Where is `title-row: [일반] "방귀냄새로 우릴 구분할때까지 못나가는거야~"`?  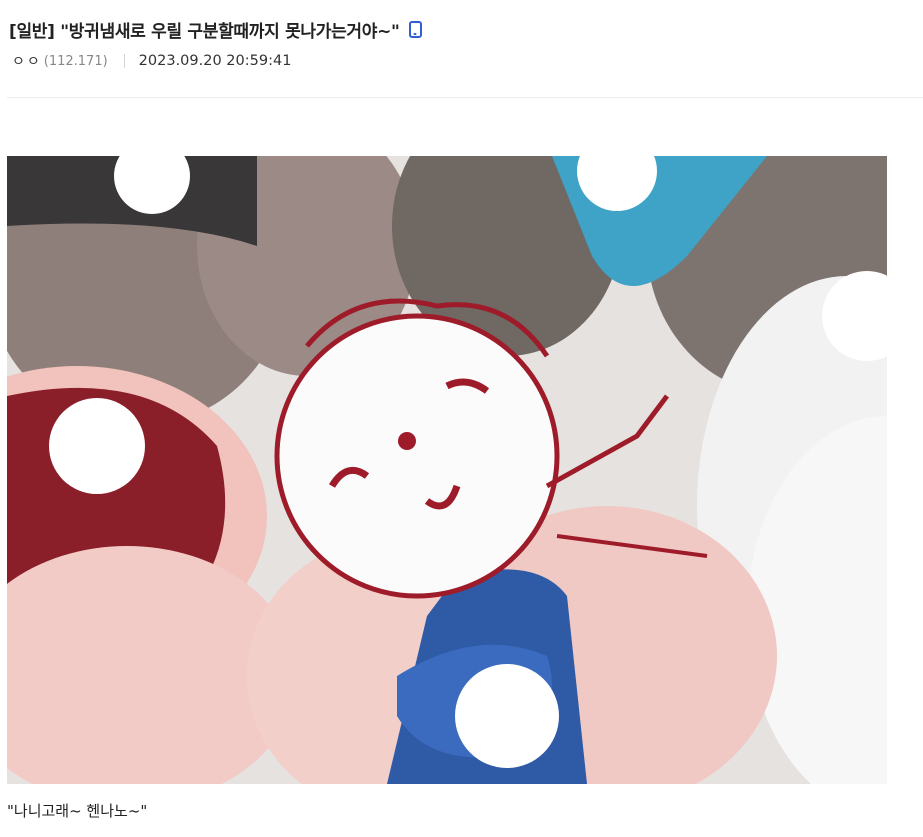
title-row: [일반] "방귀냄새로 우릴 구분할때까지 못나가는거야~" is located at coordinates (466, 29).